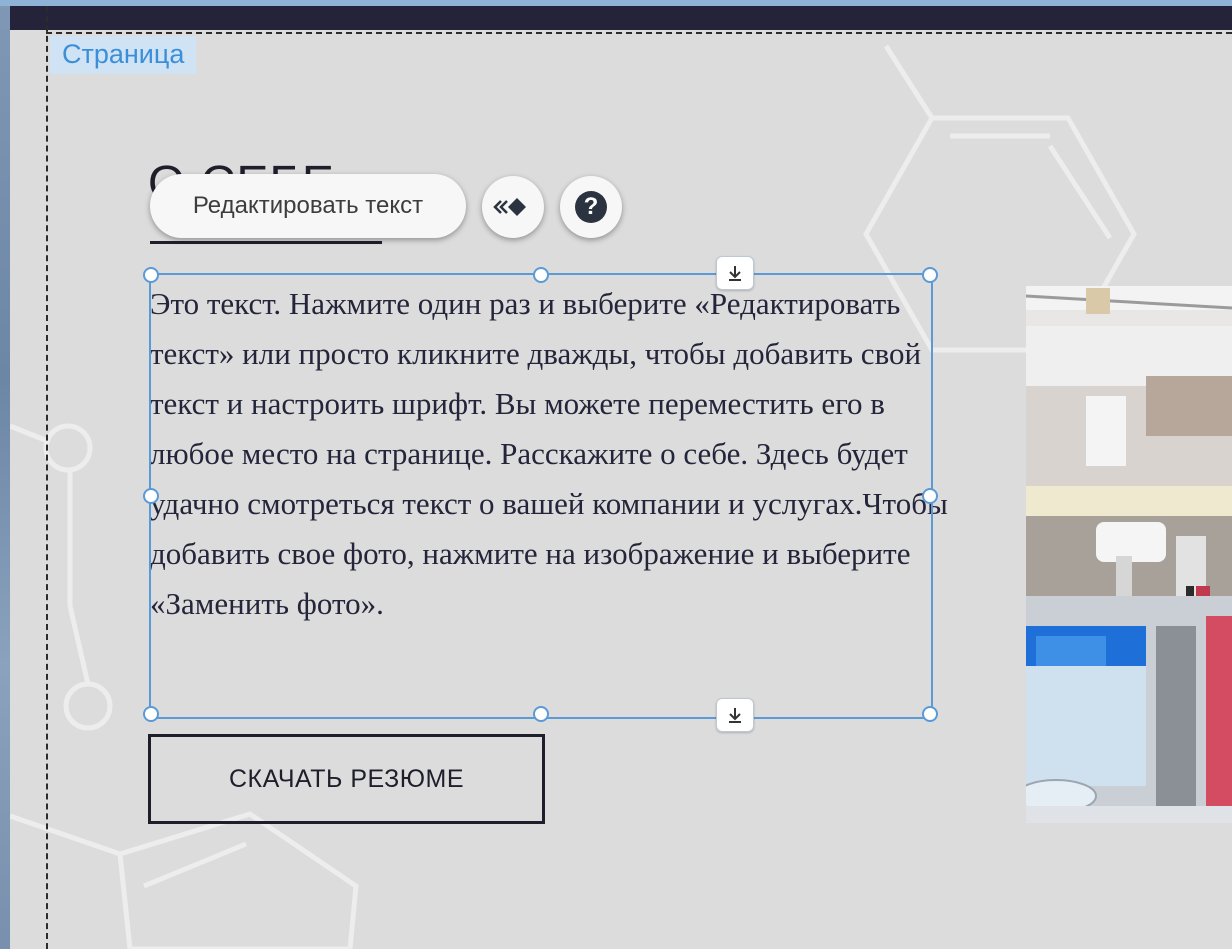 This screenshot has width=1232, height=949. What do you see at coordinates (308, 206) in the screenshot?
I see `edit-text-button: Редактировать текст` at bounding box center [308, 206].